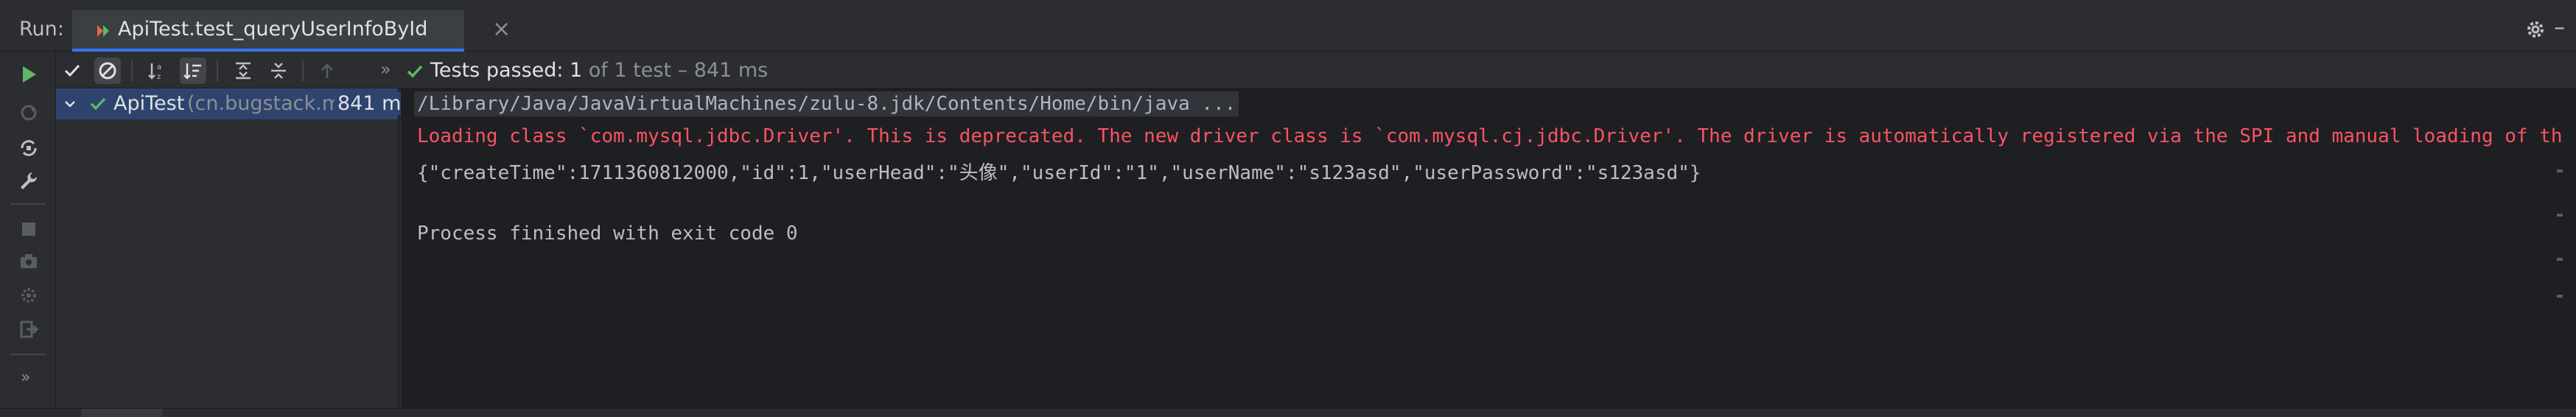 The height and width of the screenshot is (417, 2576). What do you see at coordinates (327, 70) in the screenshot?
I see `arrow-up-icon` at bounding box center [327, 70].